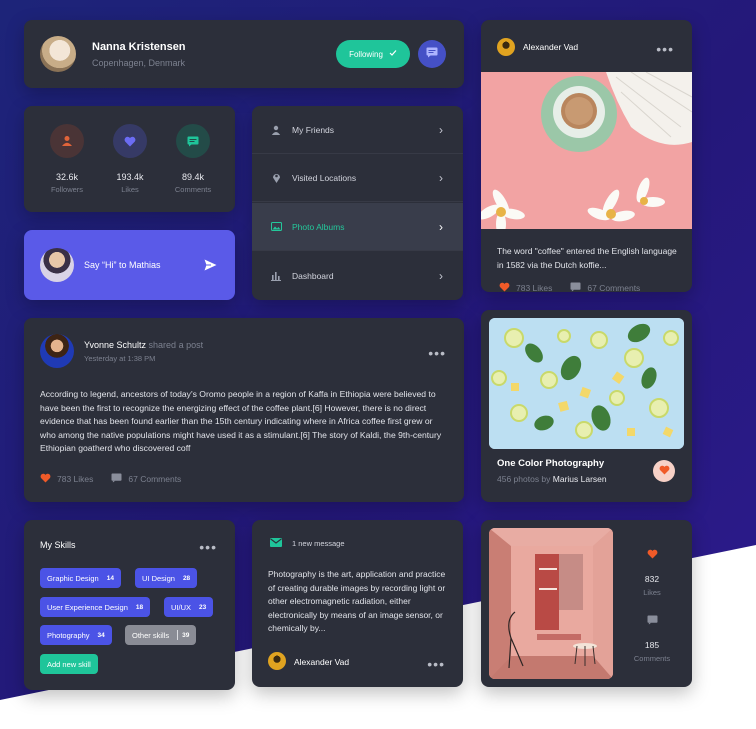  I want to click on say-hi-text: Say “Hi” to Mathias, so click(122, 265).